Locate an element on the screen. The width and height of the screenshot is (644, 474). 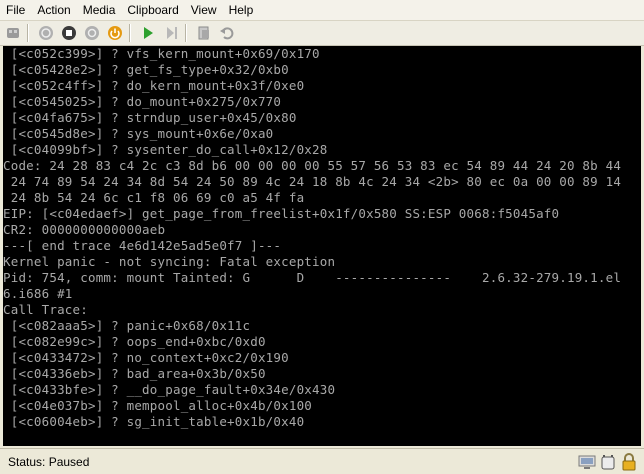
status-icons is located at coordinates (609, 461).